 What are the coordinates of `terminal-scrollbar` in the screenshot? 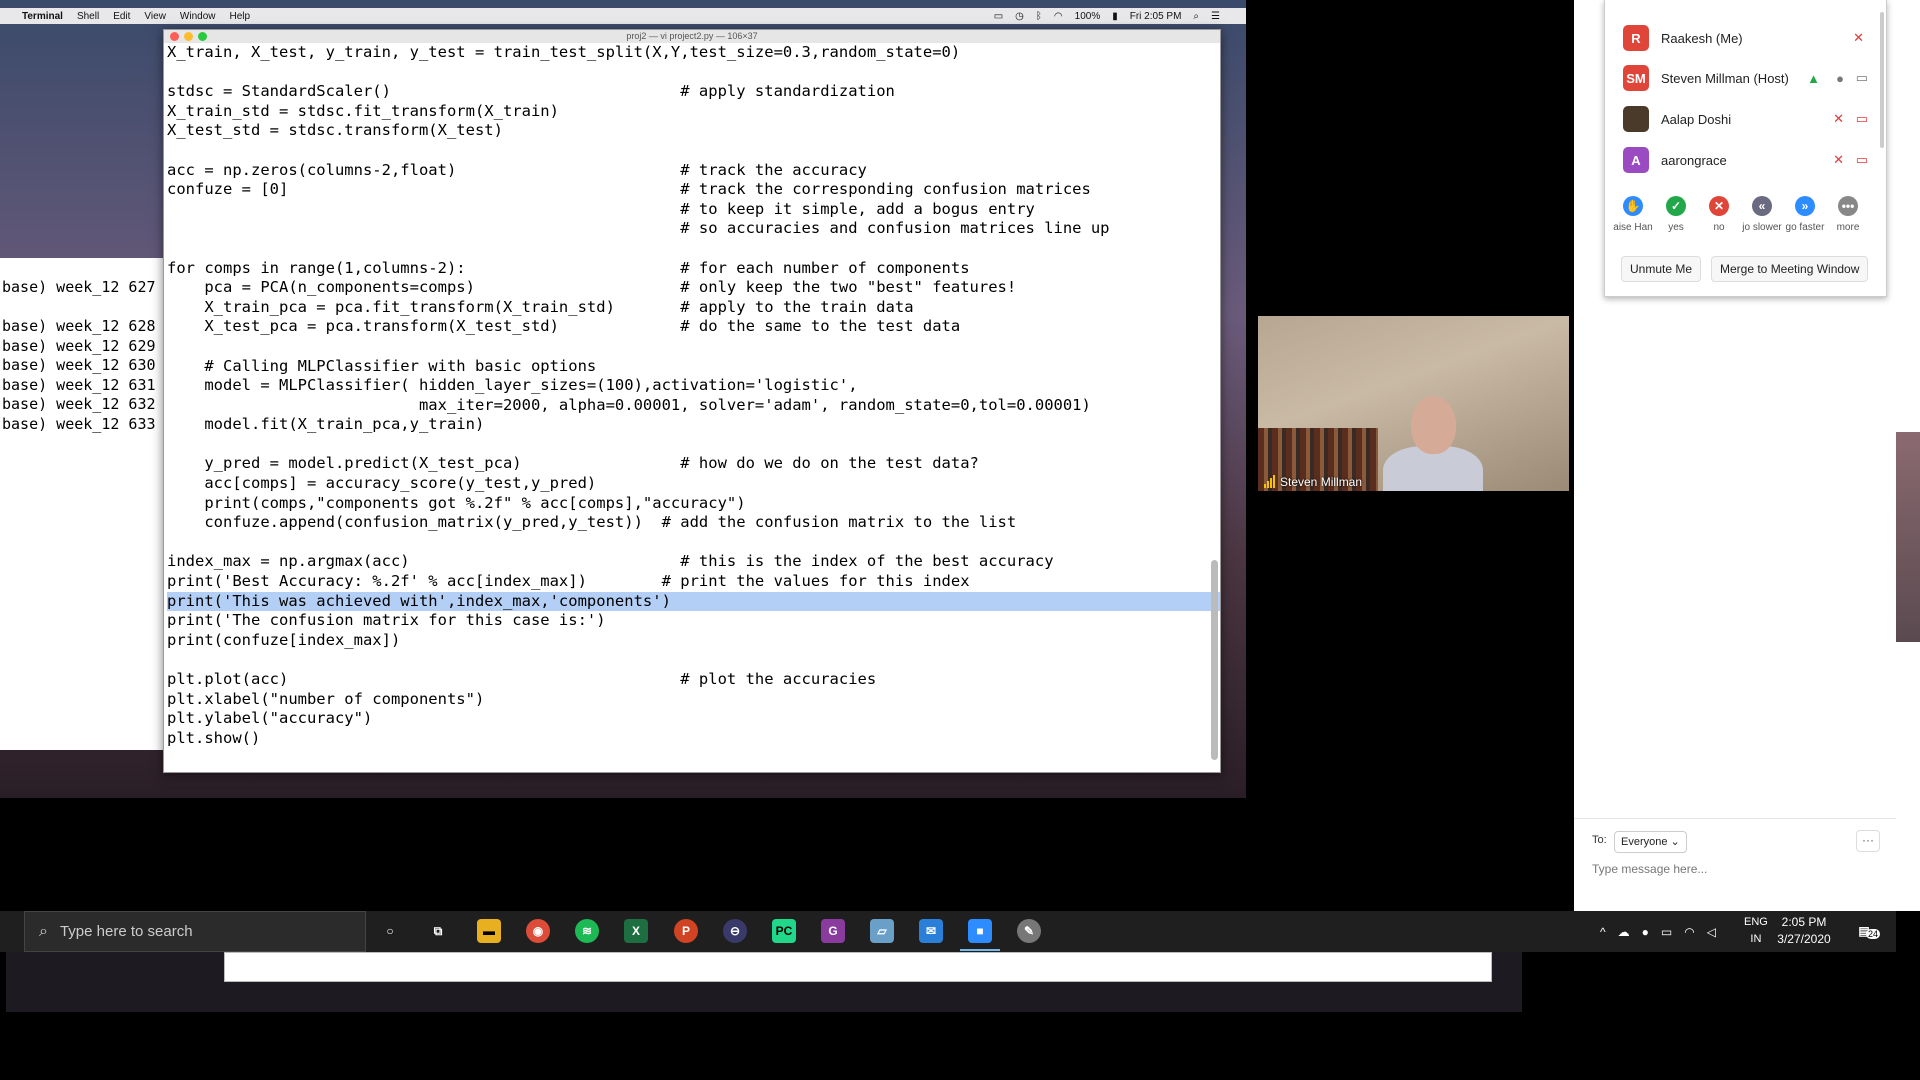 It's located at (1214, 405).